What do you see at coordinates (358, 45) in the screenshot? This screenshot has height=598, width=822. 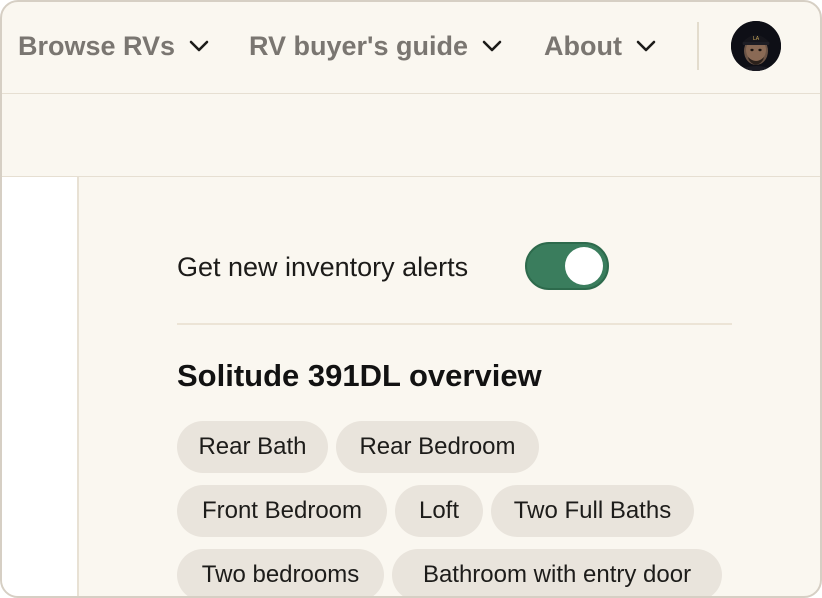 I see `nav-rv-buyers-guide-label: RV buyer's guide` at bounding box center [358, 45].